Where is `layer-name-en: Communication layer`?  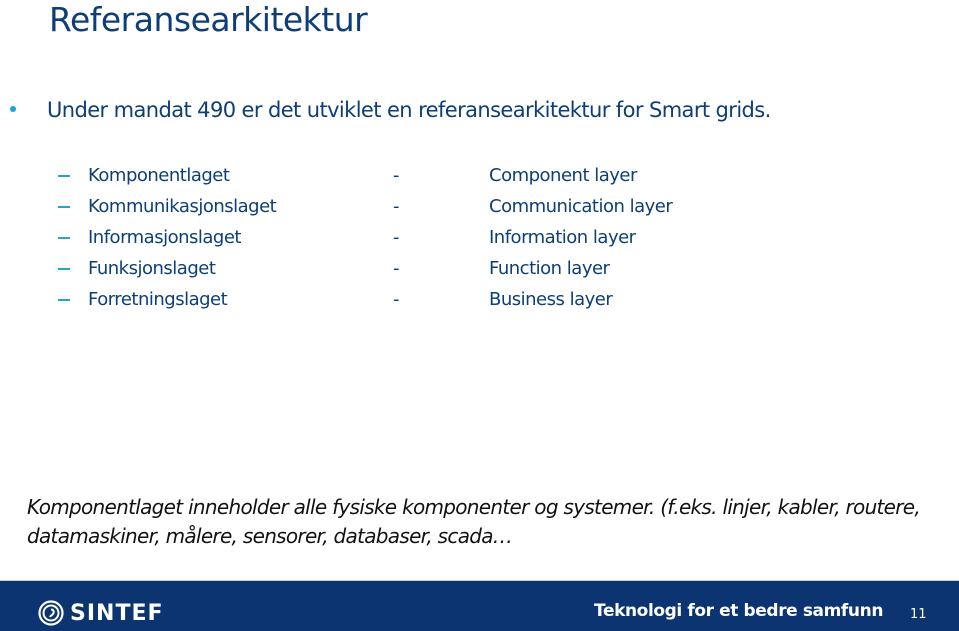
layer-name-en: Communication layer is located at coordinates (581, 206).